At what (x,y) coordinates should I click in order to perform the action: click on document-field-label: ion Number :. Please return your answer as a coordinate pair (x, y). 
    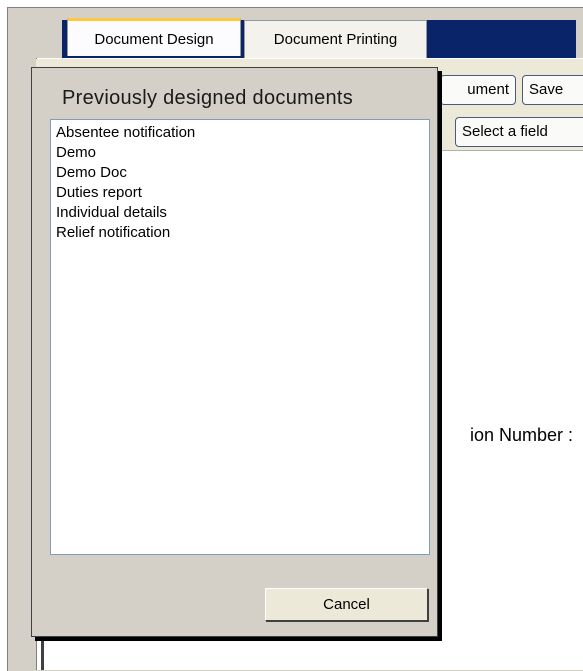
    Looking at the image, I should click on (522, 435).